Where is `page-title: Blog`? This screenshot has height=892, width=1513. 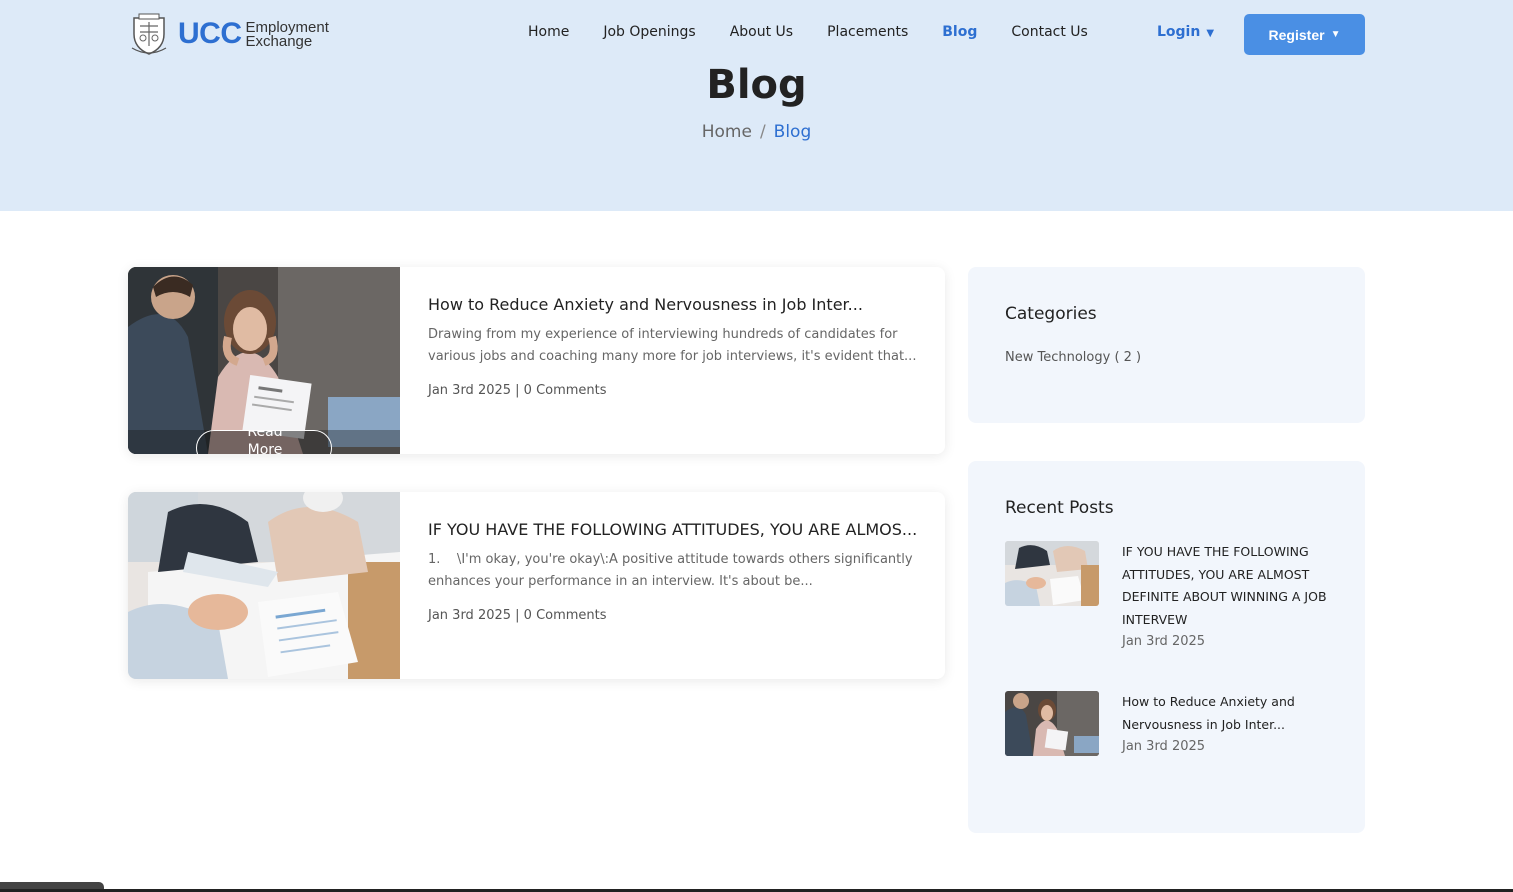 page-title: Blog is located at coordinates (756, 85).